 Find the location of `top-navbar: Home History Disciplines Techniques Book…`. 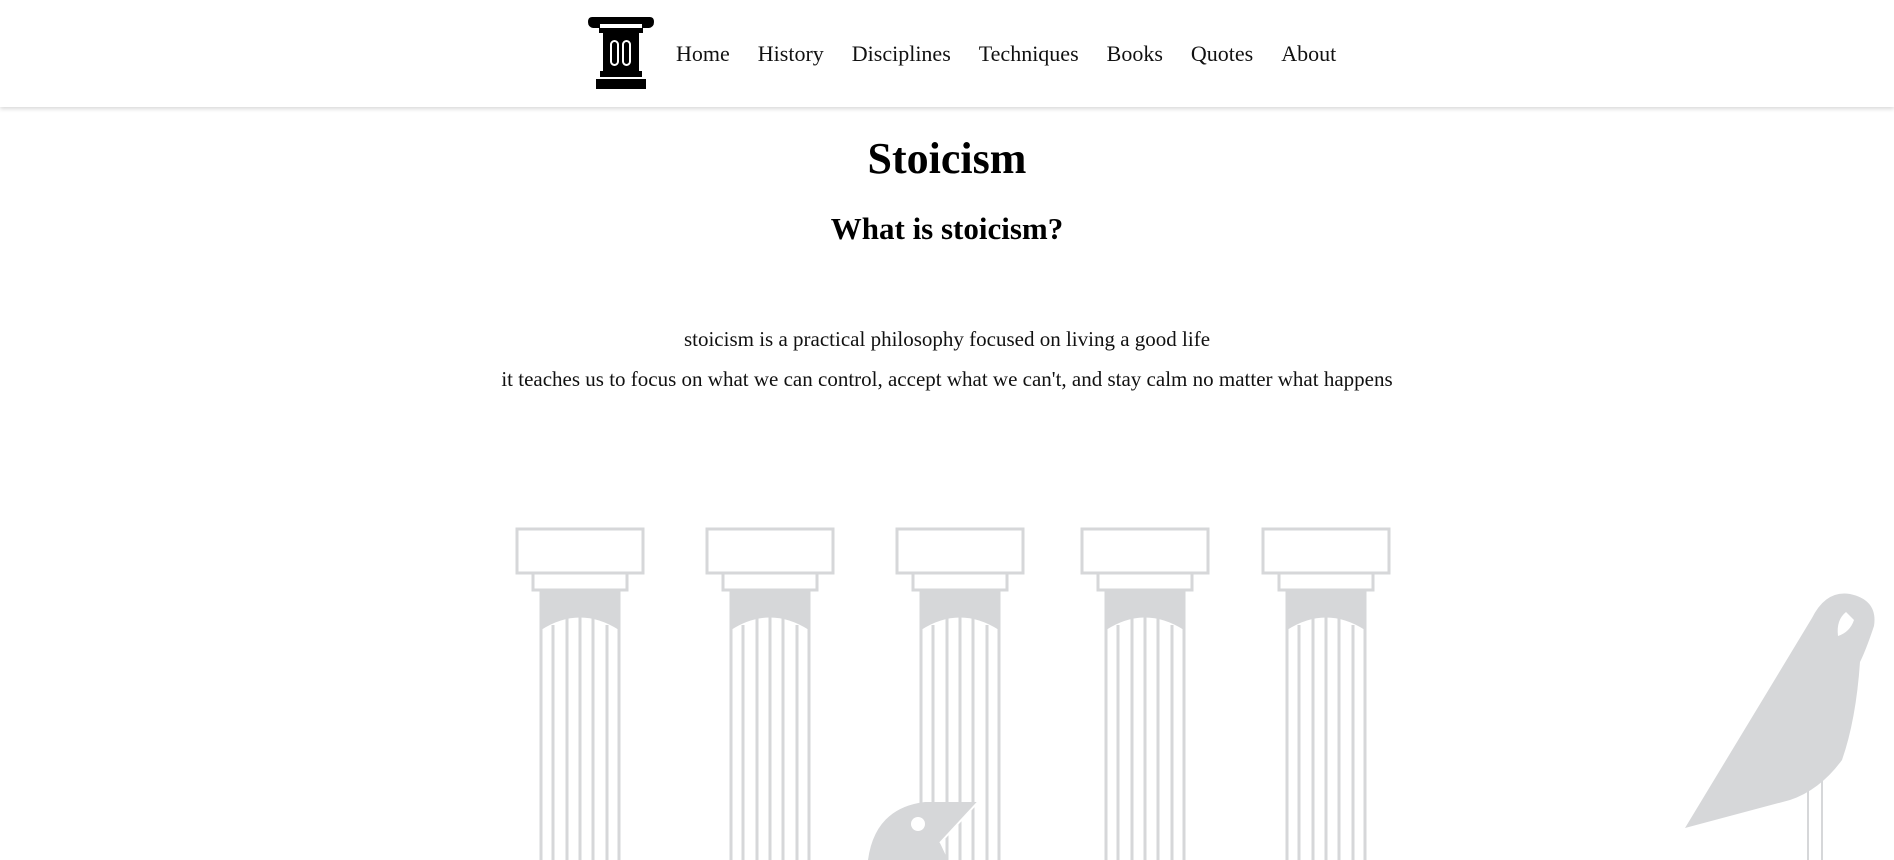

top-navbar: Home History Disciplines Techniques Book… is located at coordinates (947, 53).